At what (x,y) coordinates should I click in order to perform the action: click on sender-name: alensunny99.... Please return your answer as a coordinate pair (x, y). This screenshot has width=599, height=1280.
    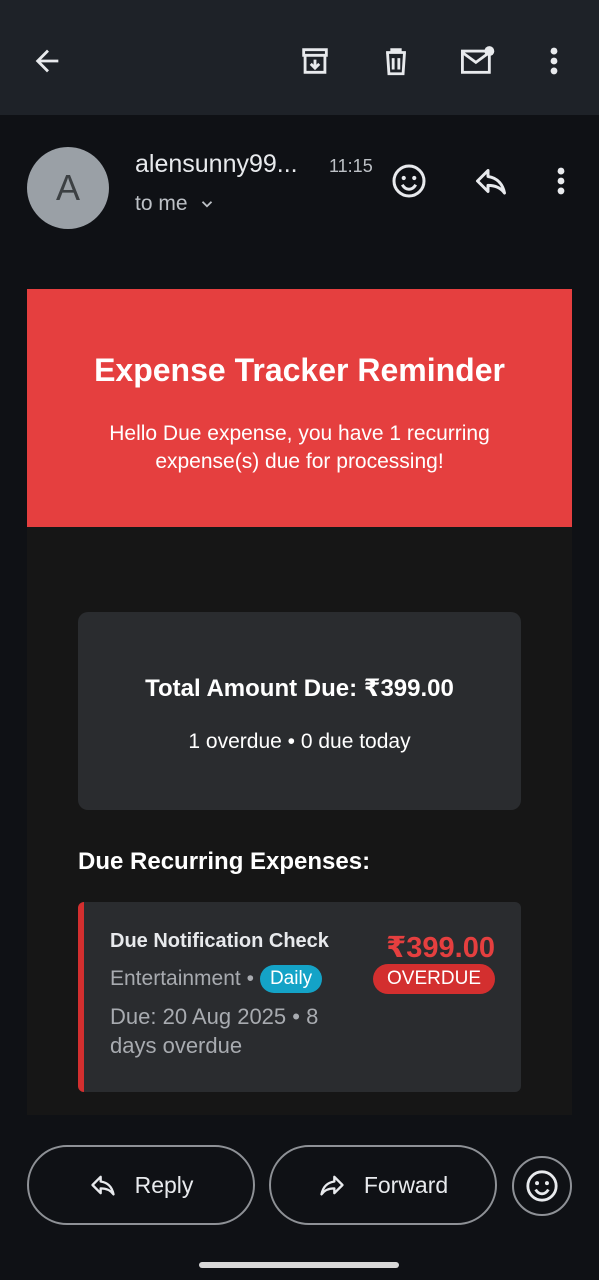
    Looking at the image, I should click on (216, 164).